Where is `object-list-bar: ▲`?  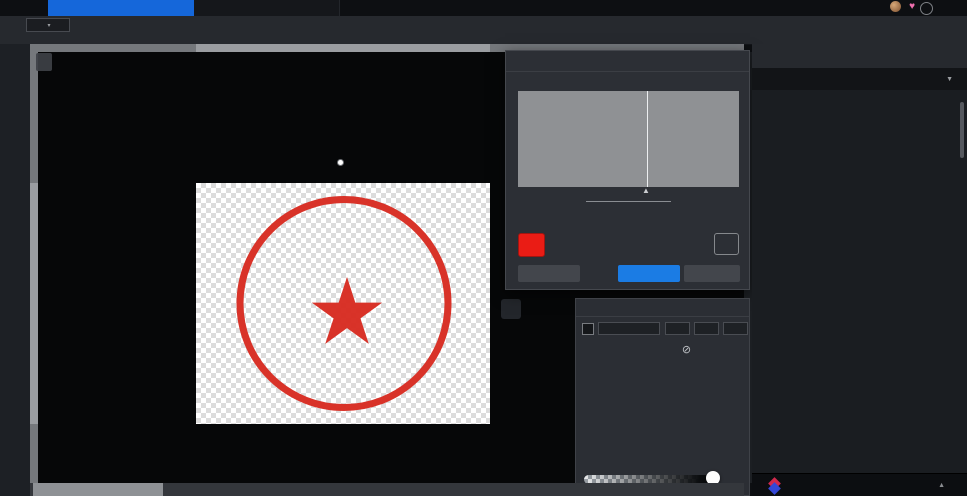 object-list-bar: ▲ is located at coordinates (859, 484).